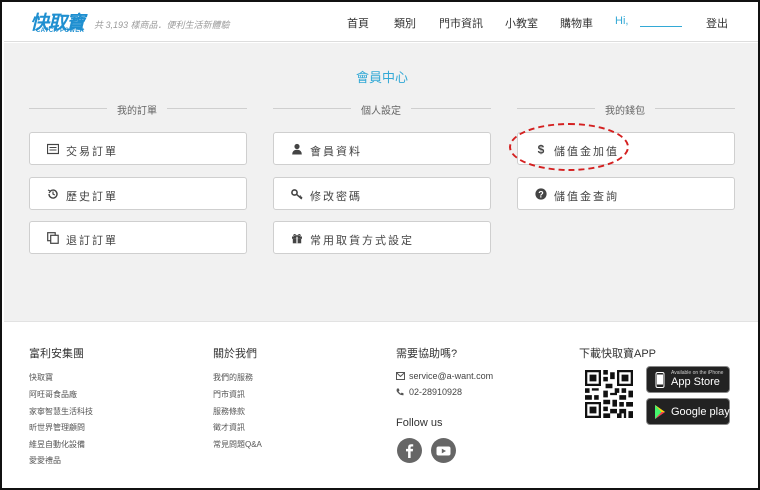 The width and height of the screenshot is (760, 490). Describe the element at coordinates (297, 149) in the screenshot. I see `user-icon` at that location.